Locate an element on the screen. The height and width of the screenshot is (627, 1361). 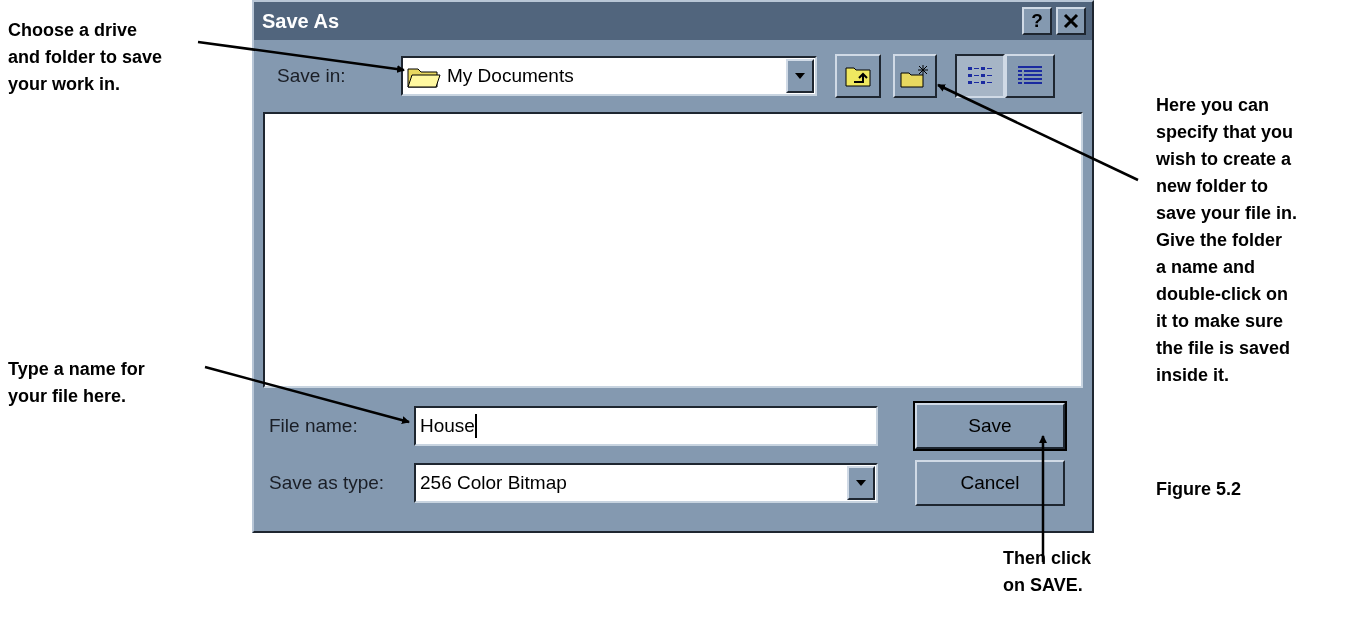
save-button: Save is located at coordinates (990, 426).